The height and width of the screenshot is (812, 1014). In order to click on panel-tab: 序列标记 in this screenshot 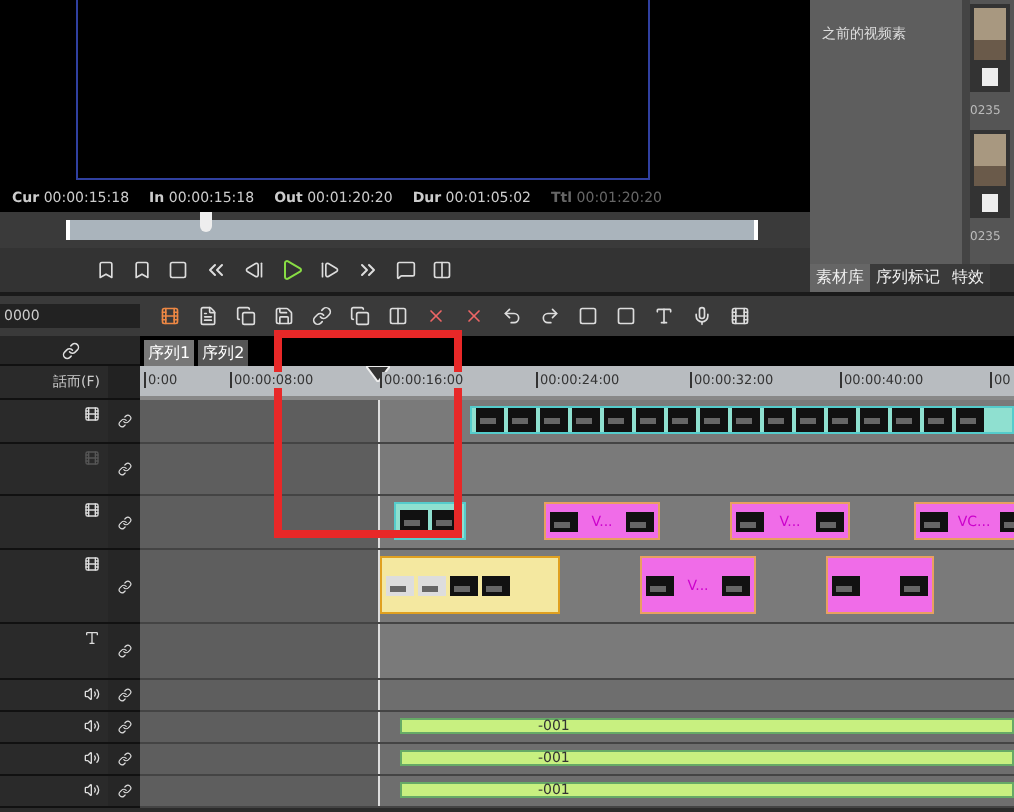, I will do `click(908, 278)`.